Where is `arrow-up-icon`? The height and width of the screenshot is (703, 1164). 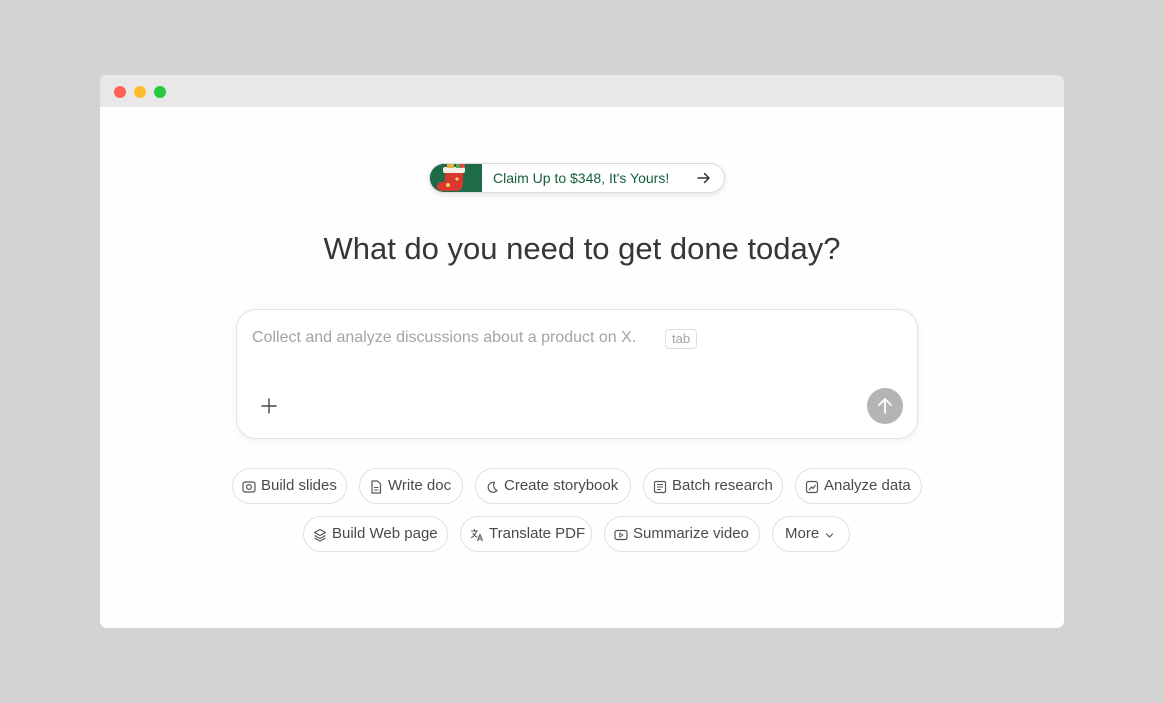
arrow-up-icon is located at coordinates (885, 406).